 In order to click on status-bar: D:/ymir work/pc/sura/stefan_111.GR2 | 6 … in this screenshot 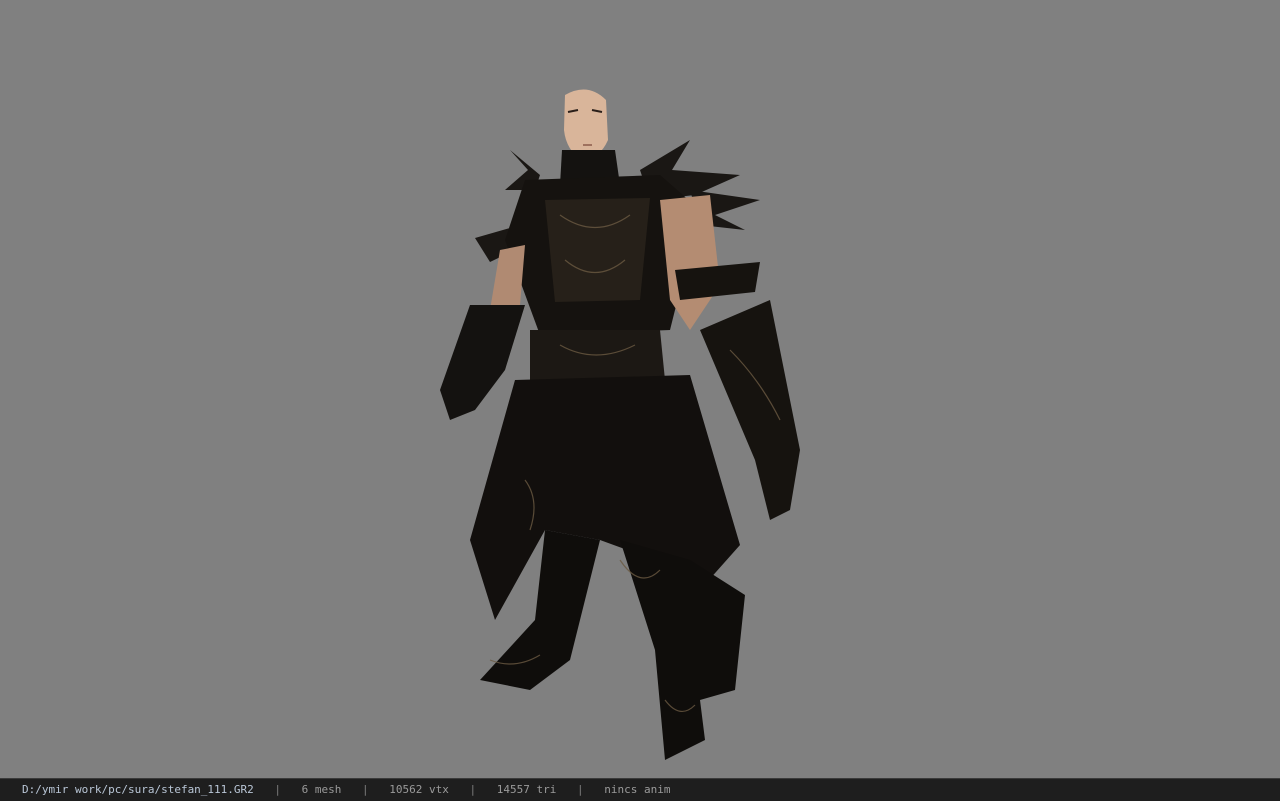, I will do `click(640, 789)`.